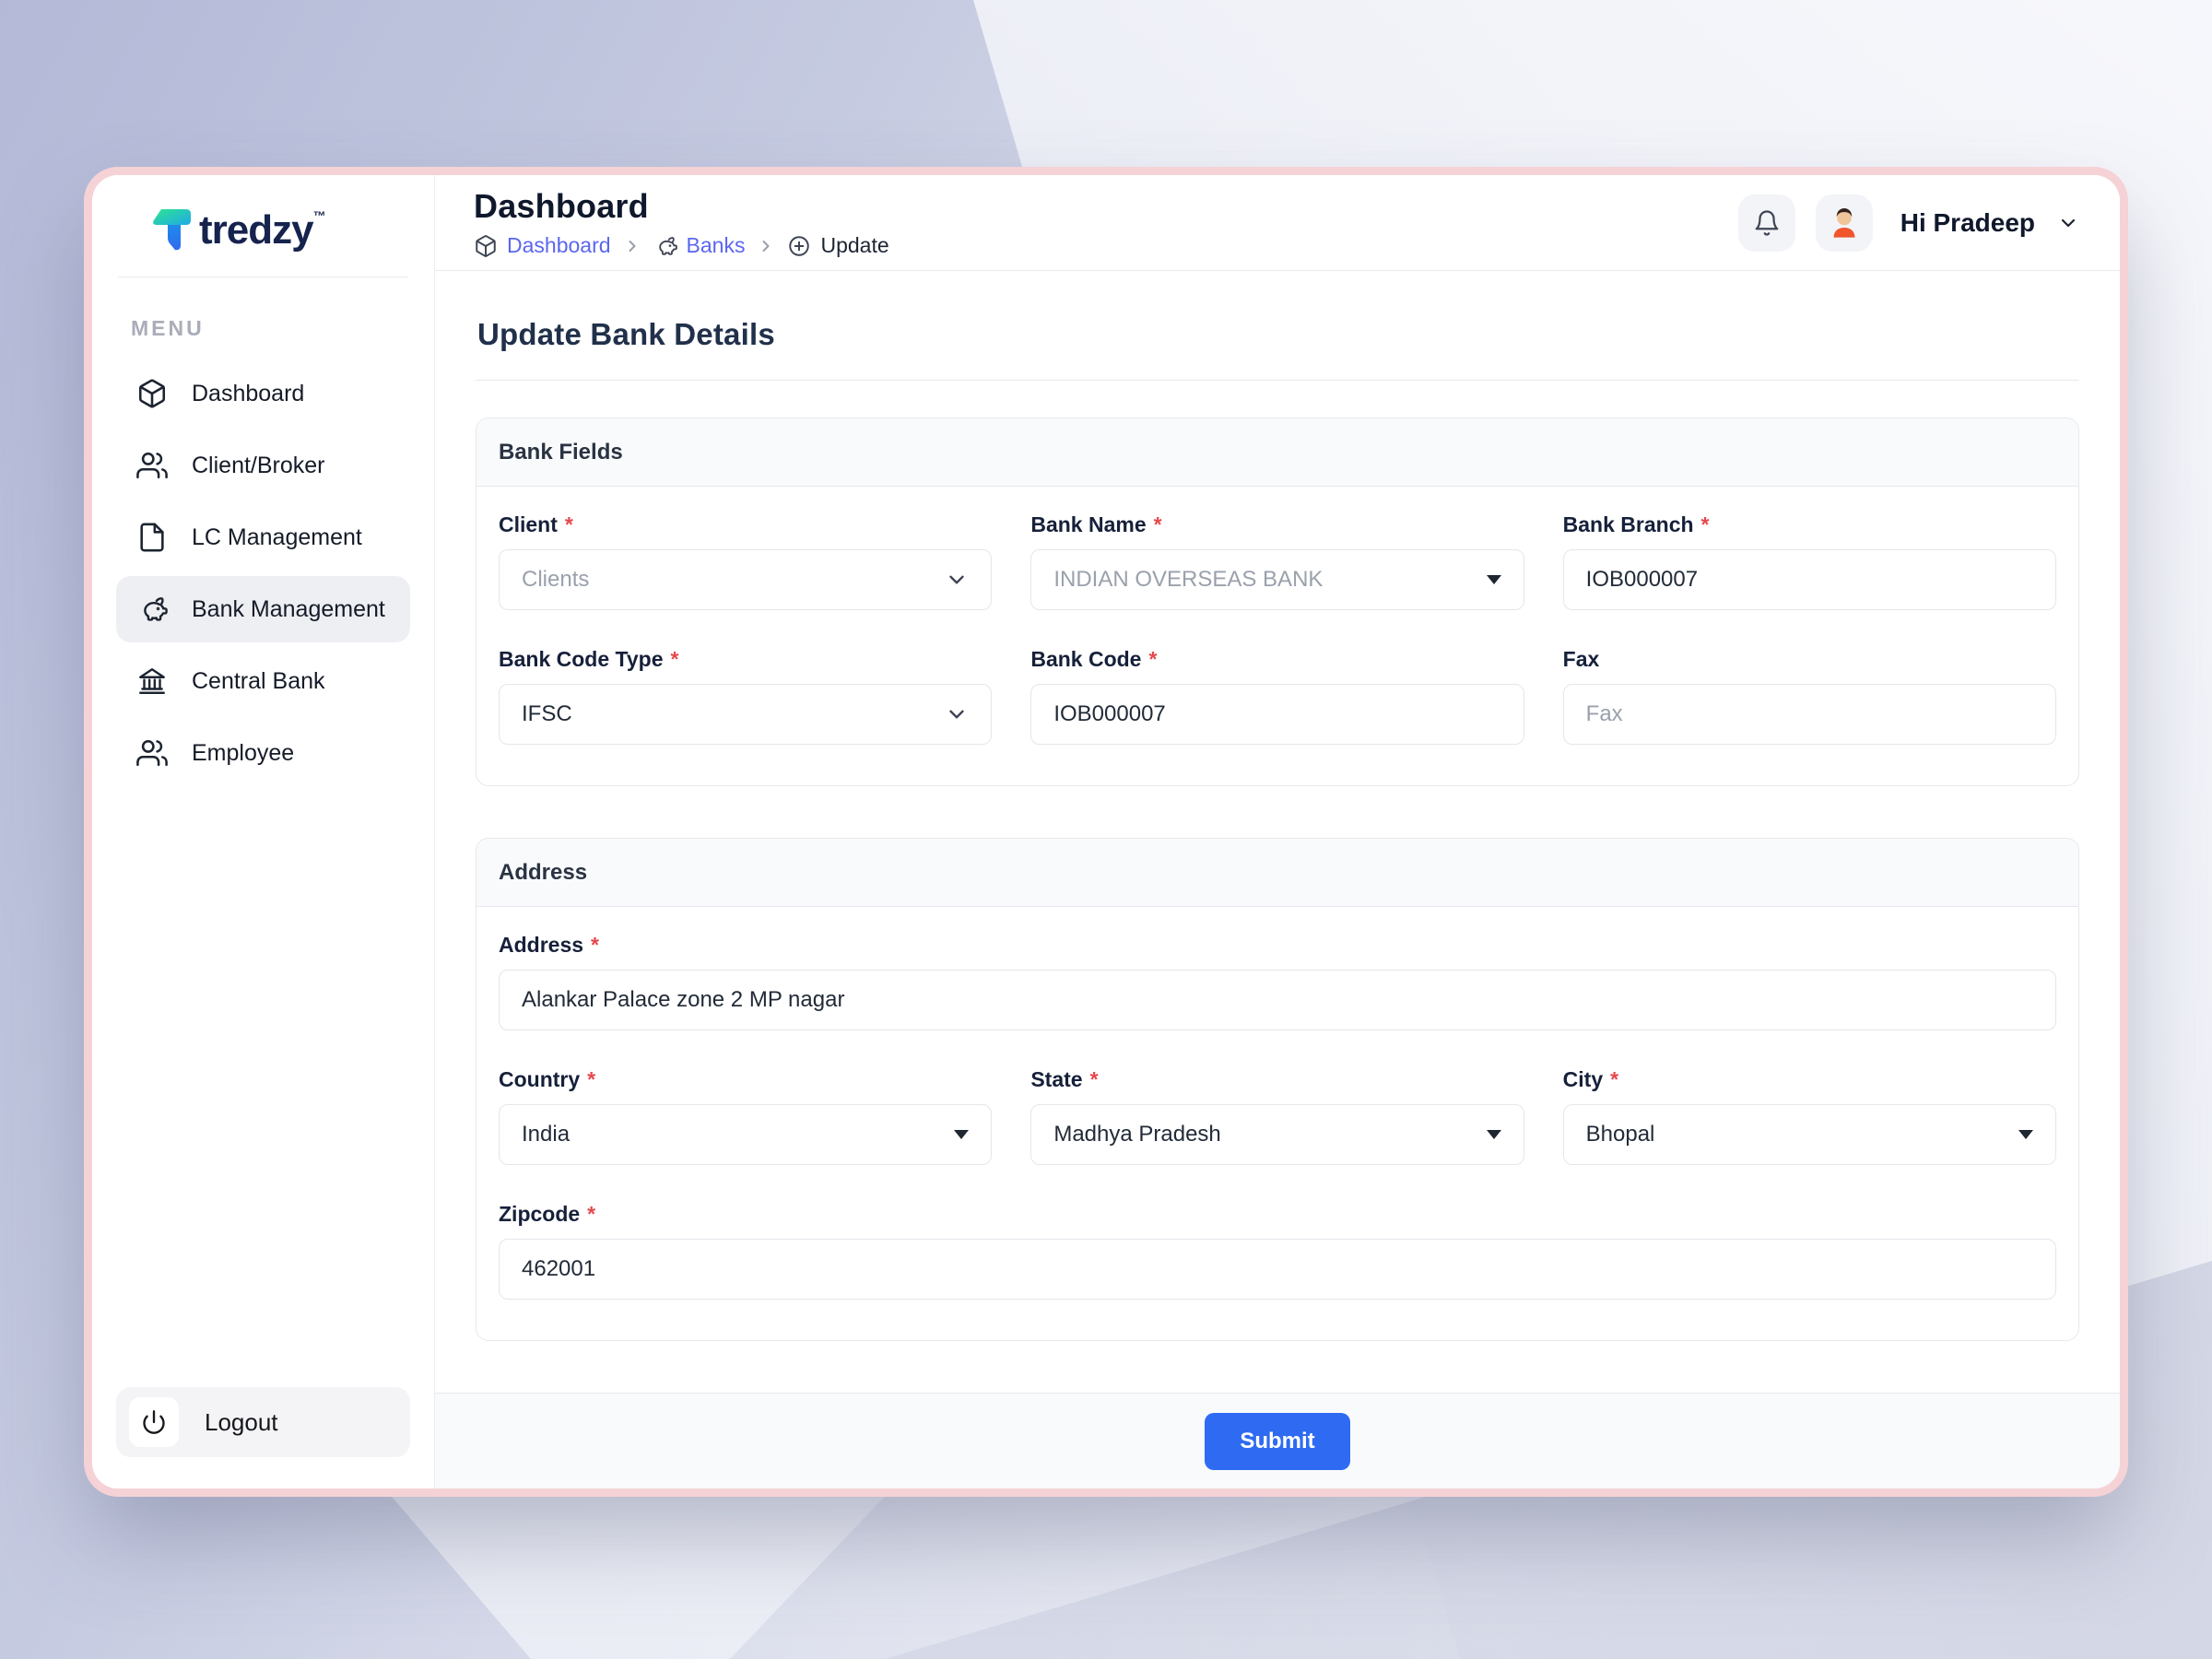  I want to click on country-field: Country * India, so click(746, 1116).